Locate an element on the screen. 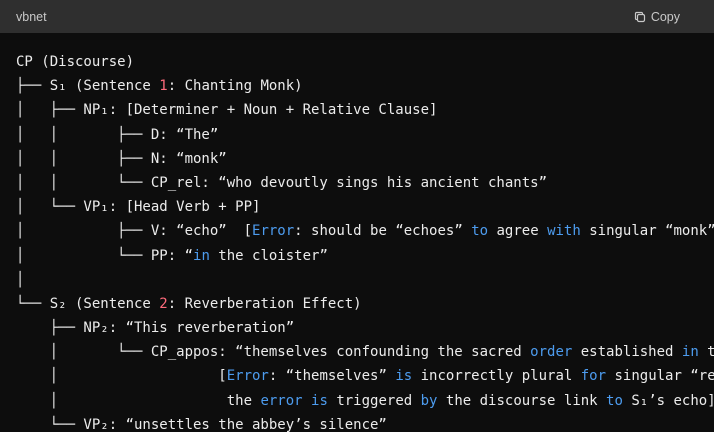  code-text: ├── S₁ (Sentence is located at coordinates (88, 86).